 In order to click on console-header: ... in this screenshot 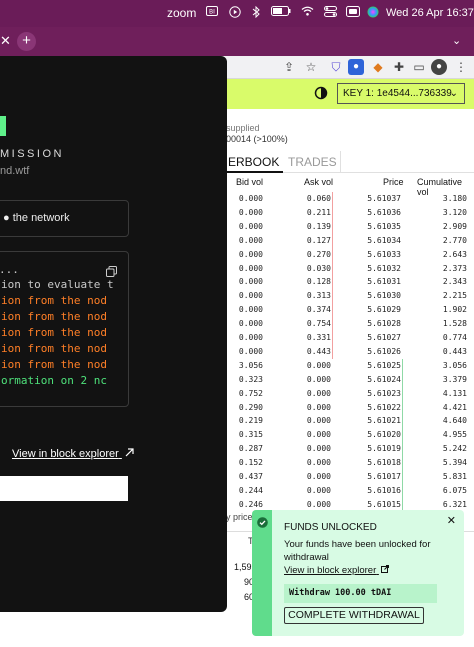, I will do `click(9, 269)`.